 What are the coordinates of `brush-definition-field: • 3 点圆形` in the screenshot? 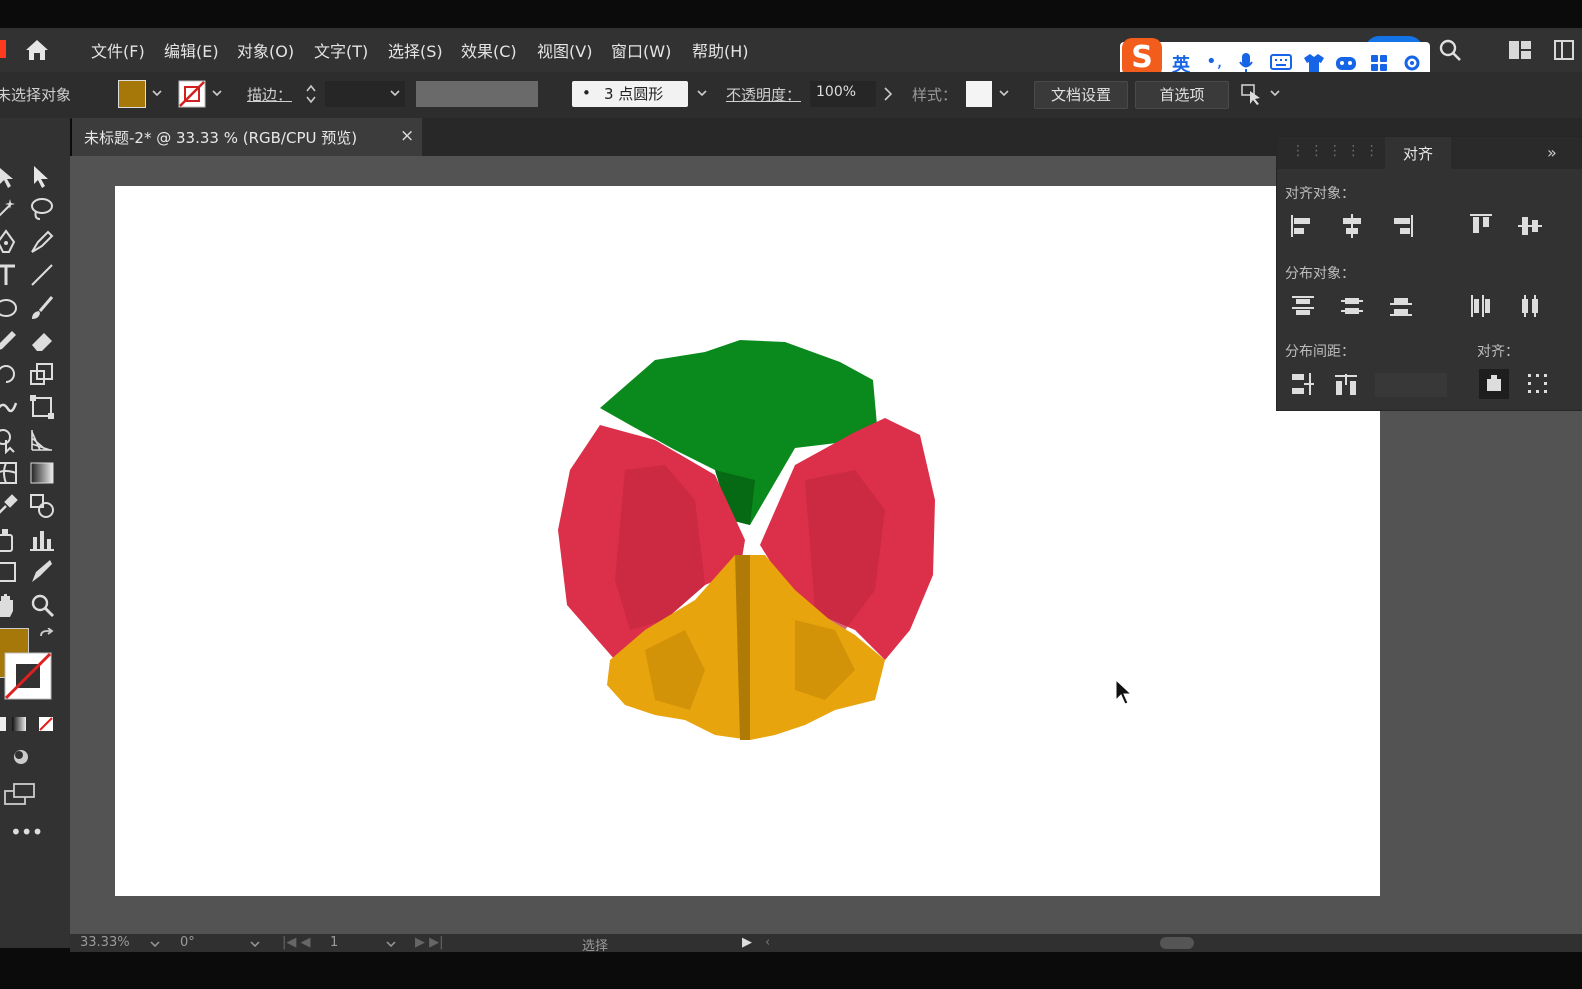 It's located at (630, 94).